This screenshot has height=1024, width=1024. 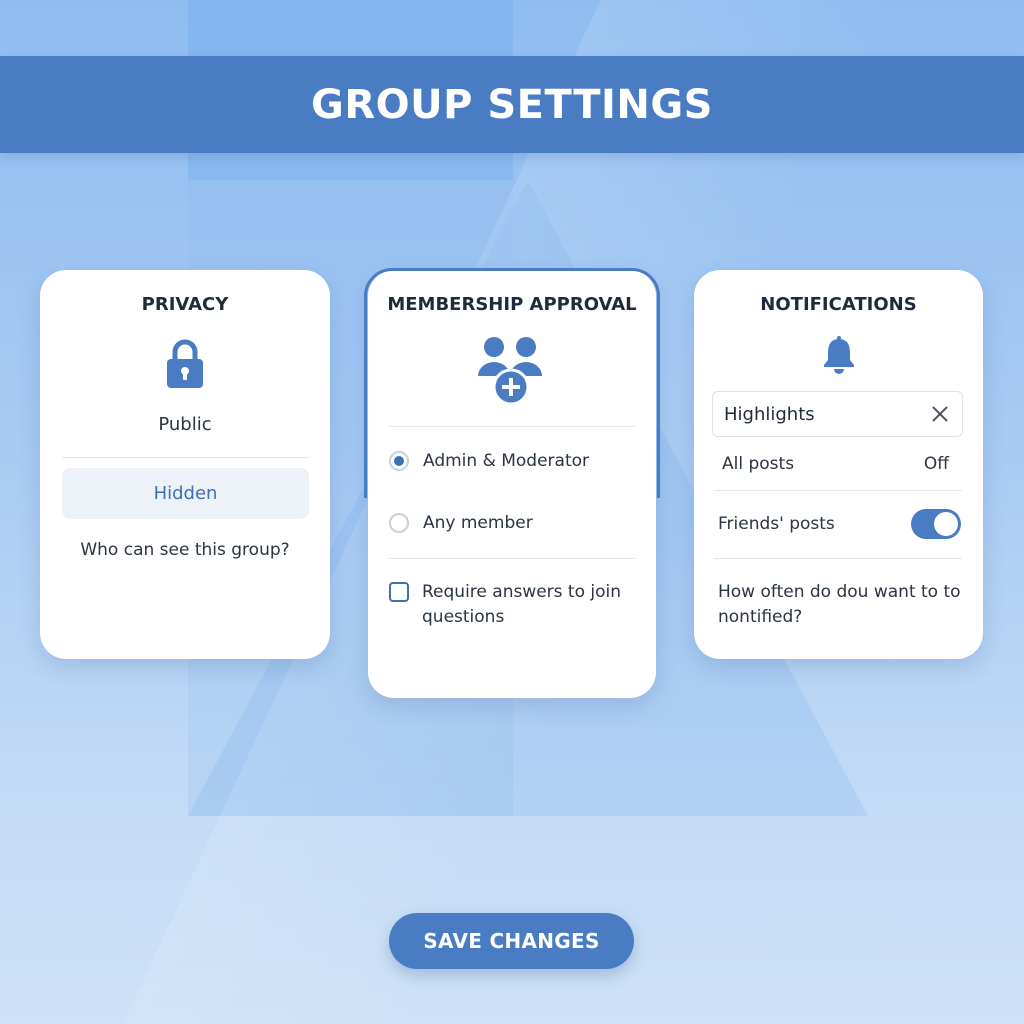 I want to click on require-answers-checkbox-row: Require answers to join questions, so click(x=510, y=605).